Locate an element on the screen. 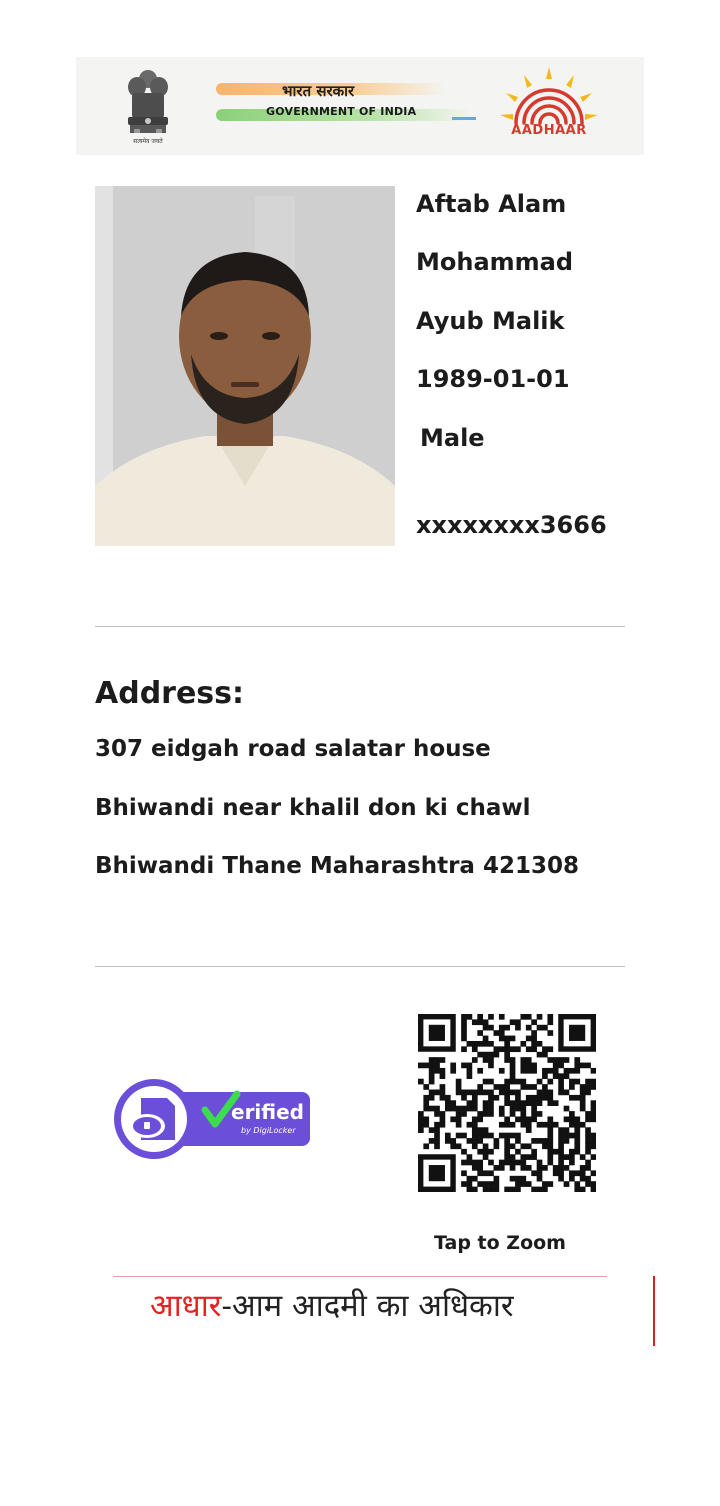  qr-code is located at coordinates (507, 1103).